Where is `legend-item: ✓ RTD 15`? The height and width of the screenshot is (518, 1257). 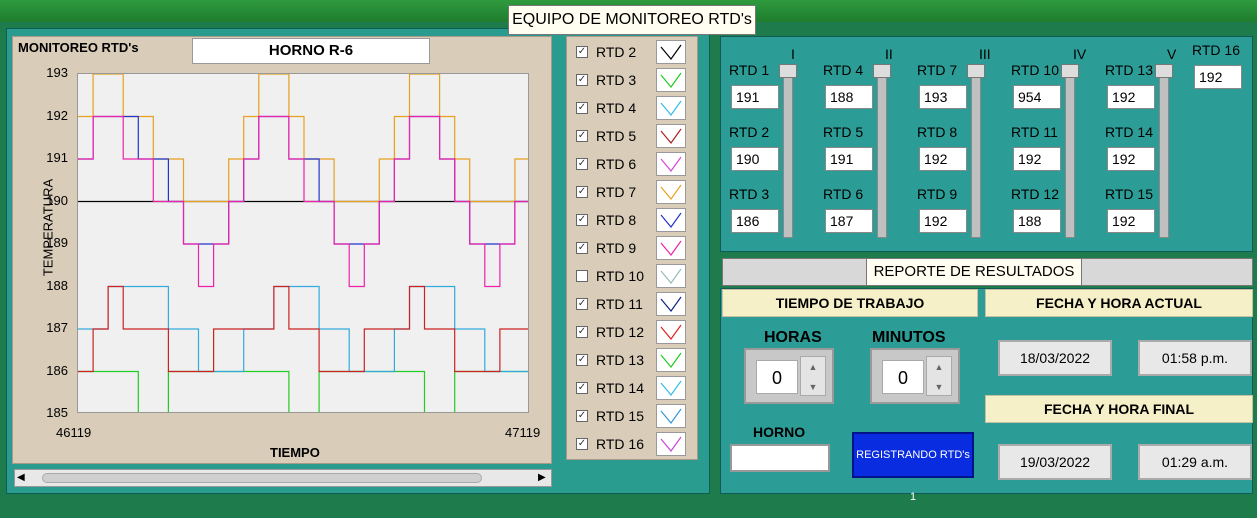
legend-item: ✓ RTD 15 is located at coordinates (634, 416).